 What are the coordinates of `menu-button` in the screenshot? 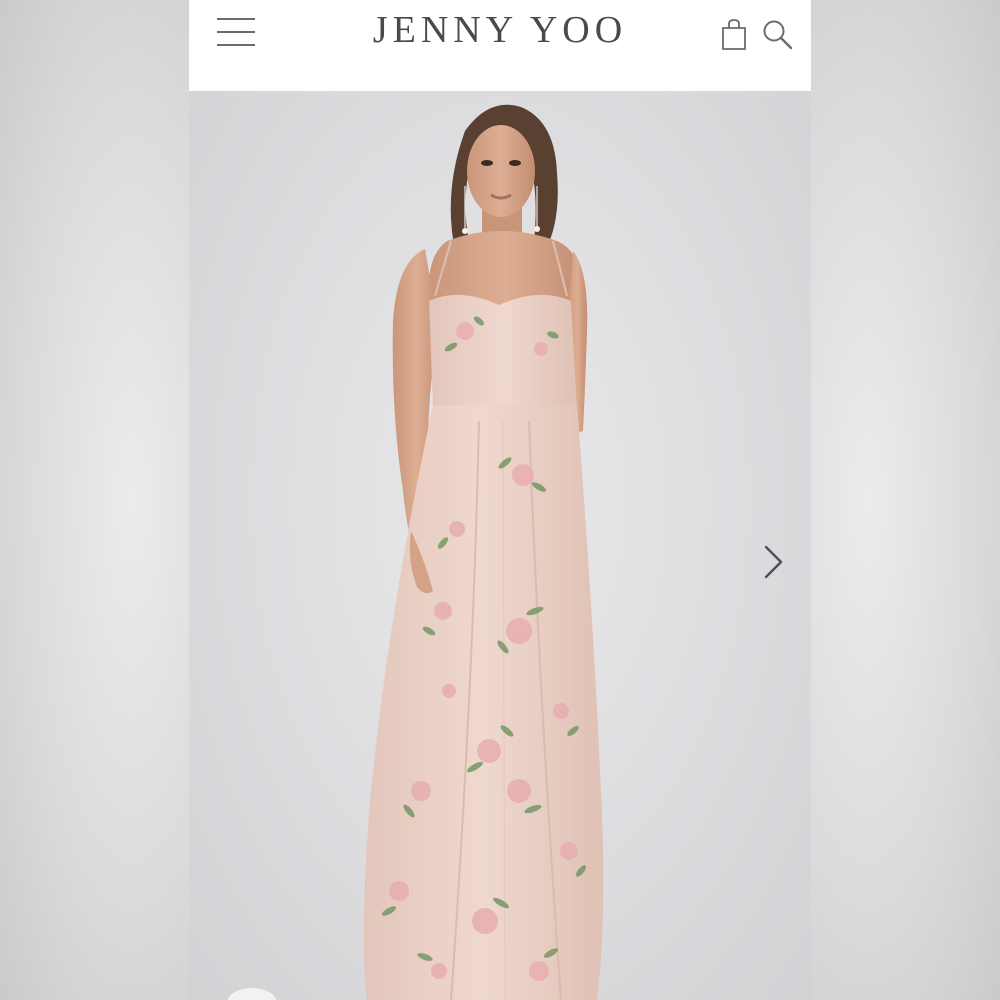 It's located at (236, 33).